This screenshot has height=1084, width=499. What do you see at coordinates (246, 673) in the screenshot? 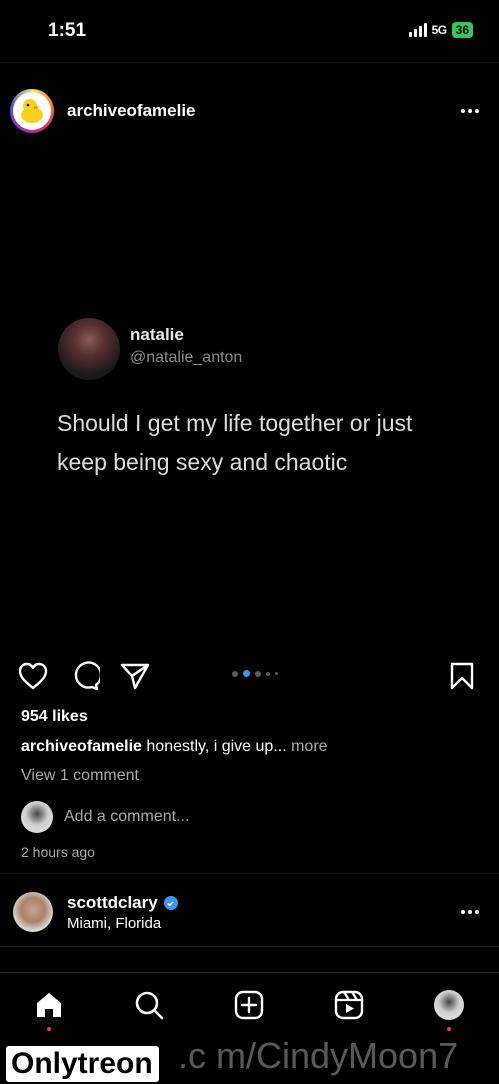
I see `carousel-dot-active` at bounding box center [246, 673].